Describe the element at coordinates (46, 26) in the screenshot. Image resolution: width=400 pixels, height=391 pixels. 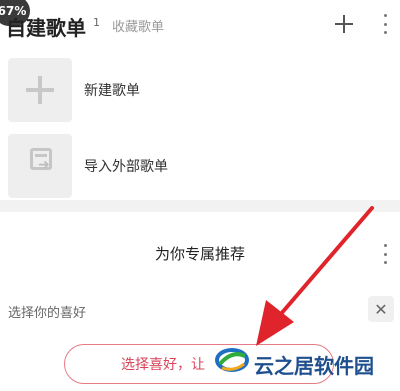
I see `my-playlists-tab: 自建歌单` at that location.